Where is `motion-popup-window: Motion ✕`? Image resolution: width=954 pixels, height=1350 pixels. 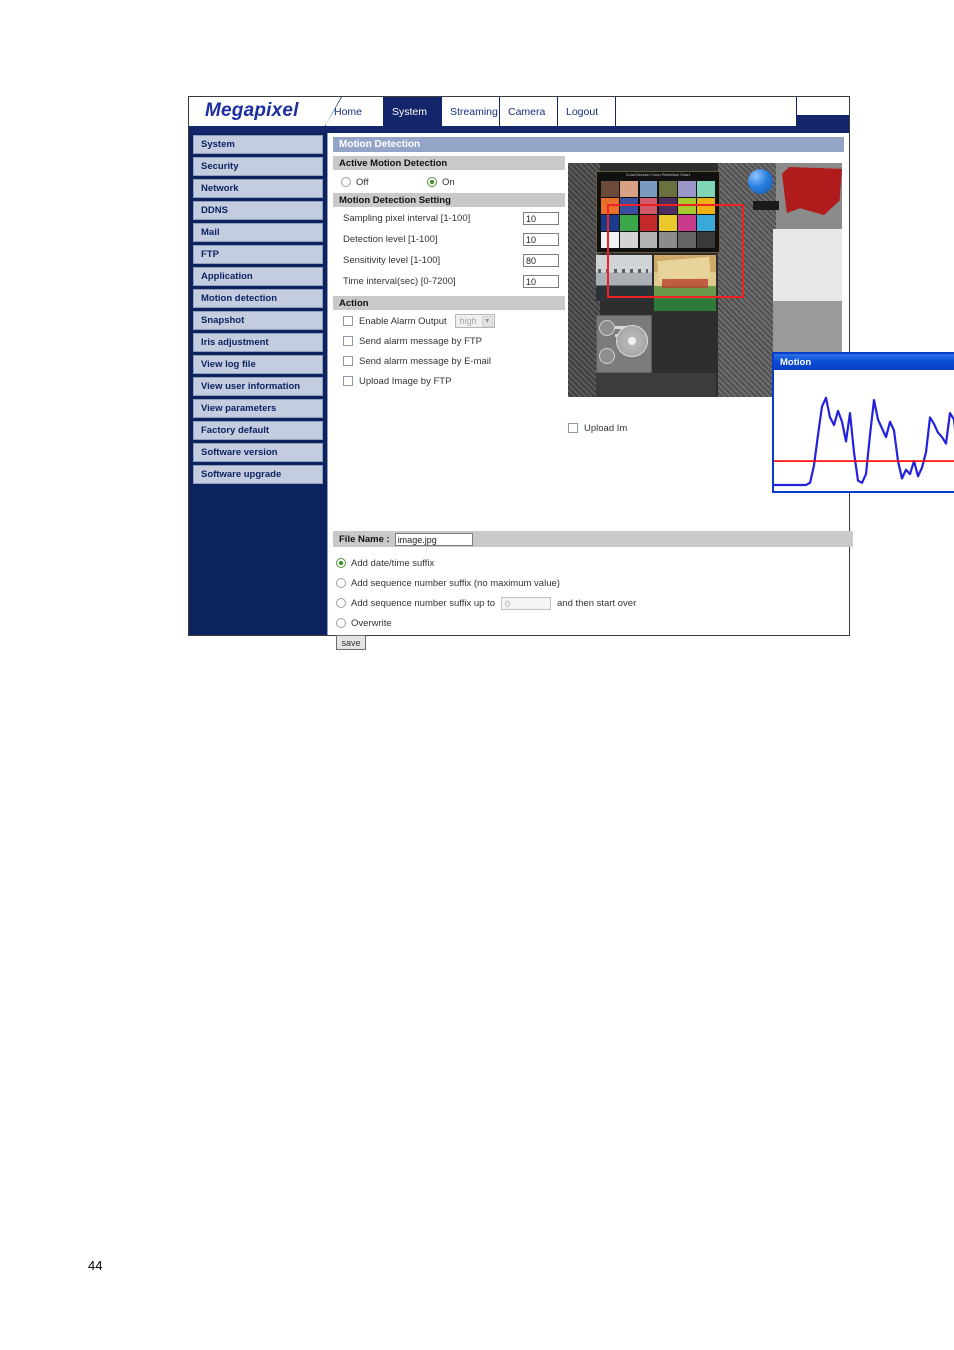
motion-popup-window: Motion ✕ is located at coordinates (863, 422).